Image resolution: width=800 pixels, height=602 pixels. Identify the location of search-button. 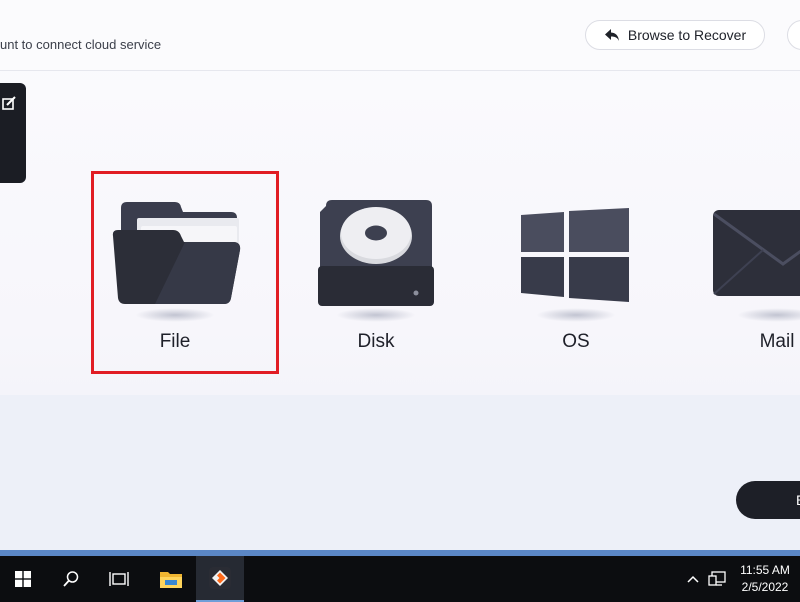
(71, 579).